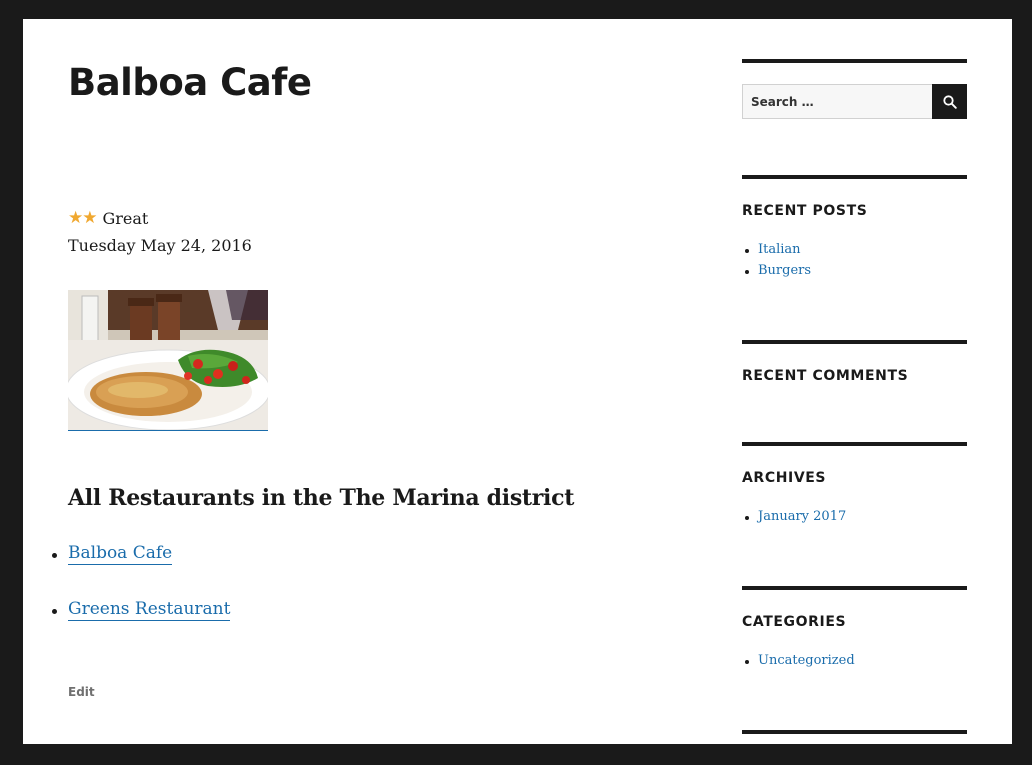 The height and width of the screenshot is (765, 1032). What do you see at coordinates (81, 692) in the screenshot?
I see `edit-link: Edit` at bounding box center [81, 692].